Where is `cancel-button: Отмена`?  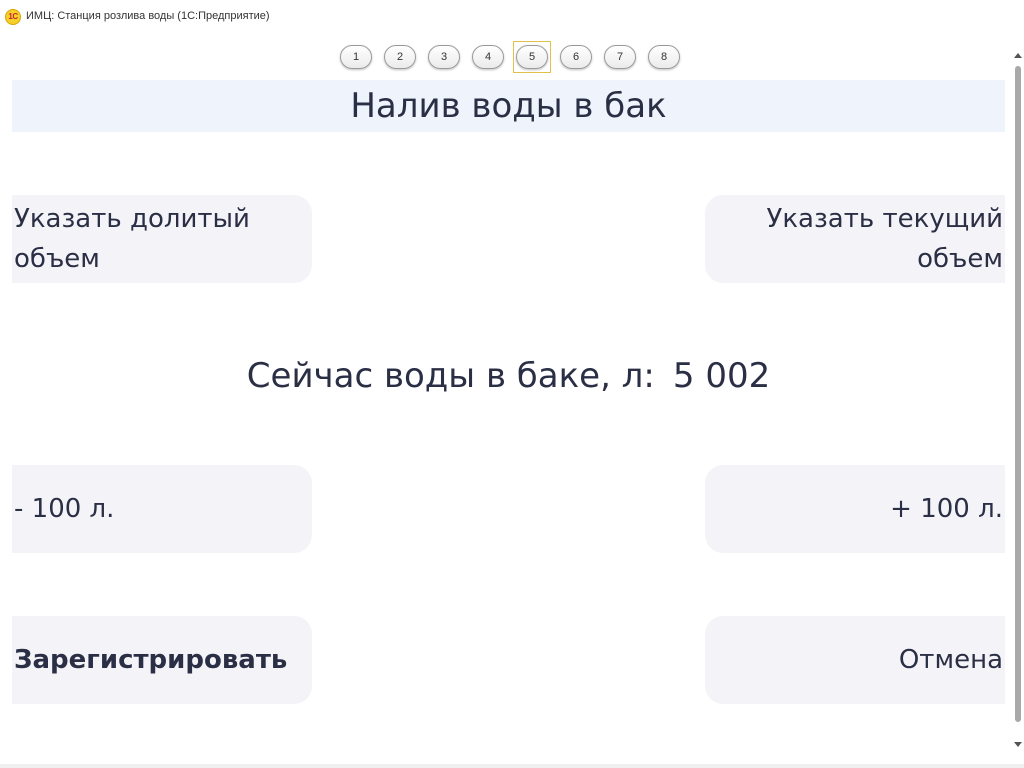 cancel-button: Отмена is located at coordinates (855, 660).